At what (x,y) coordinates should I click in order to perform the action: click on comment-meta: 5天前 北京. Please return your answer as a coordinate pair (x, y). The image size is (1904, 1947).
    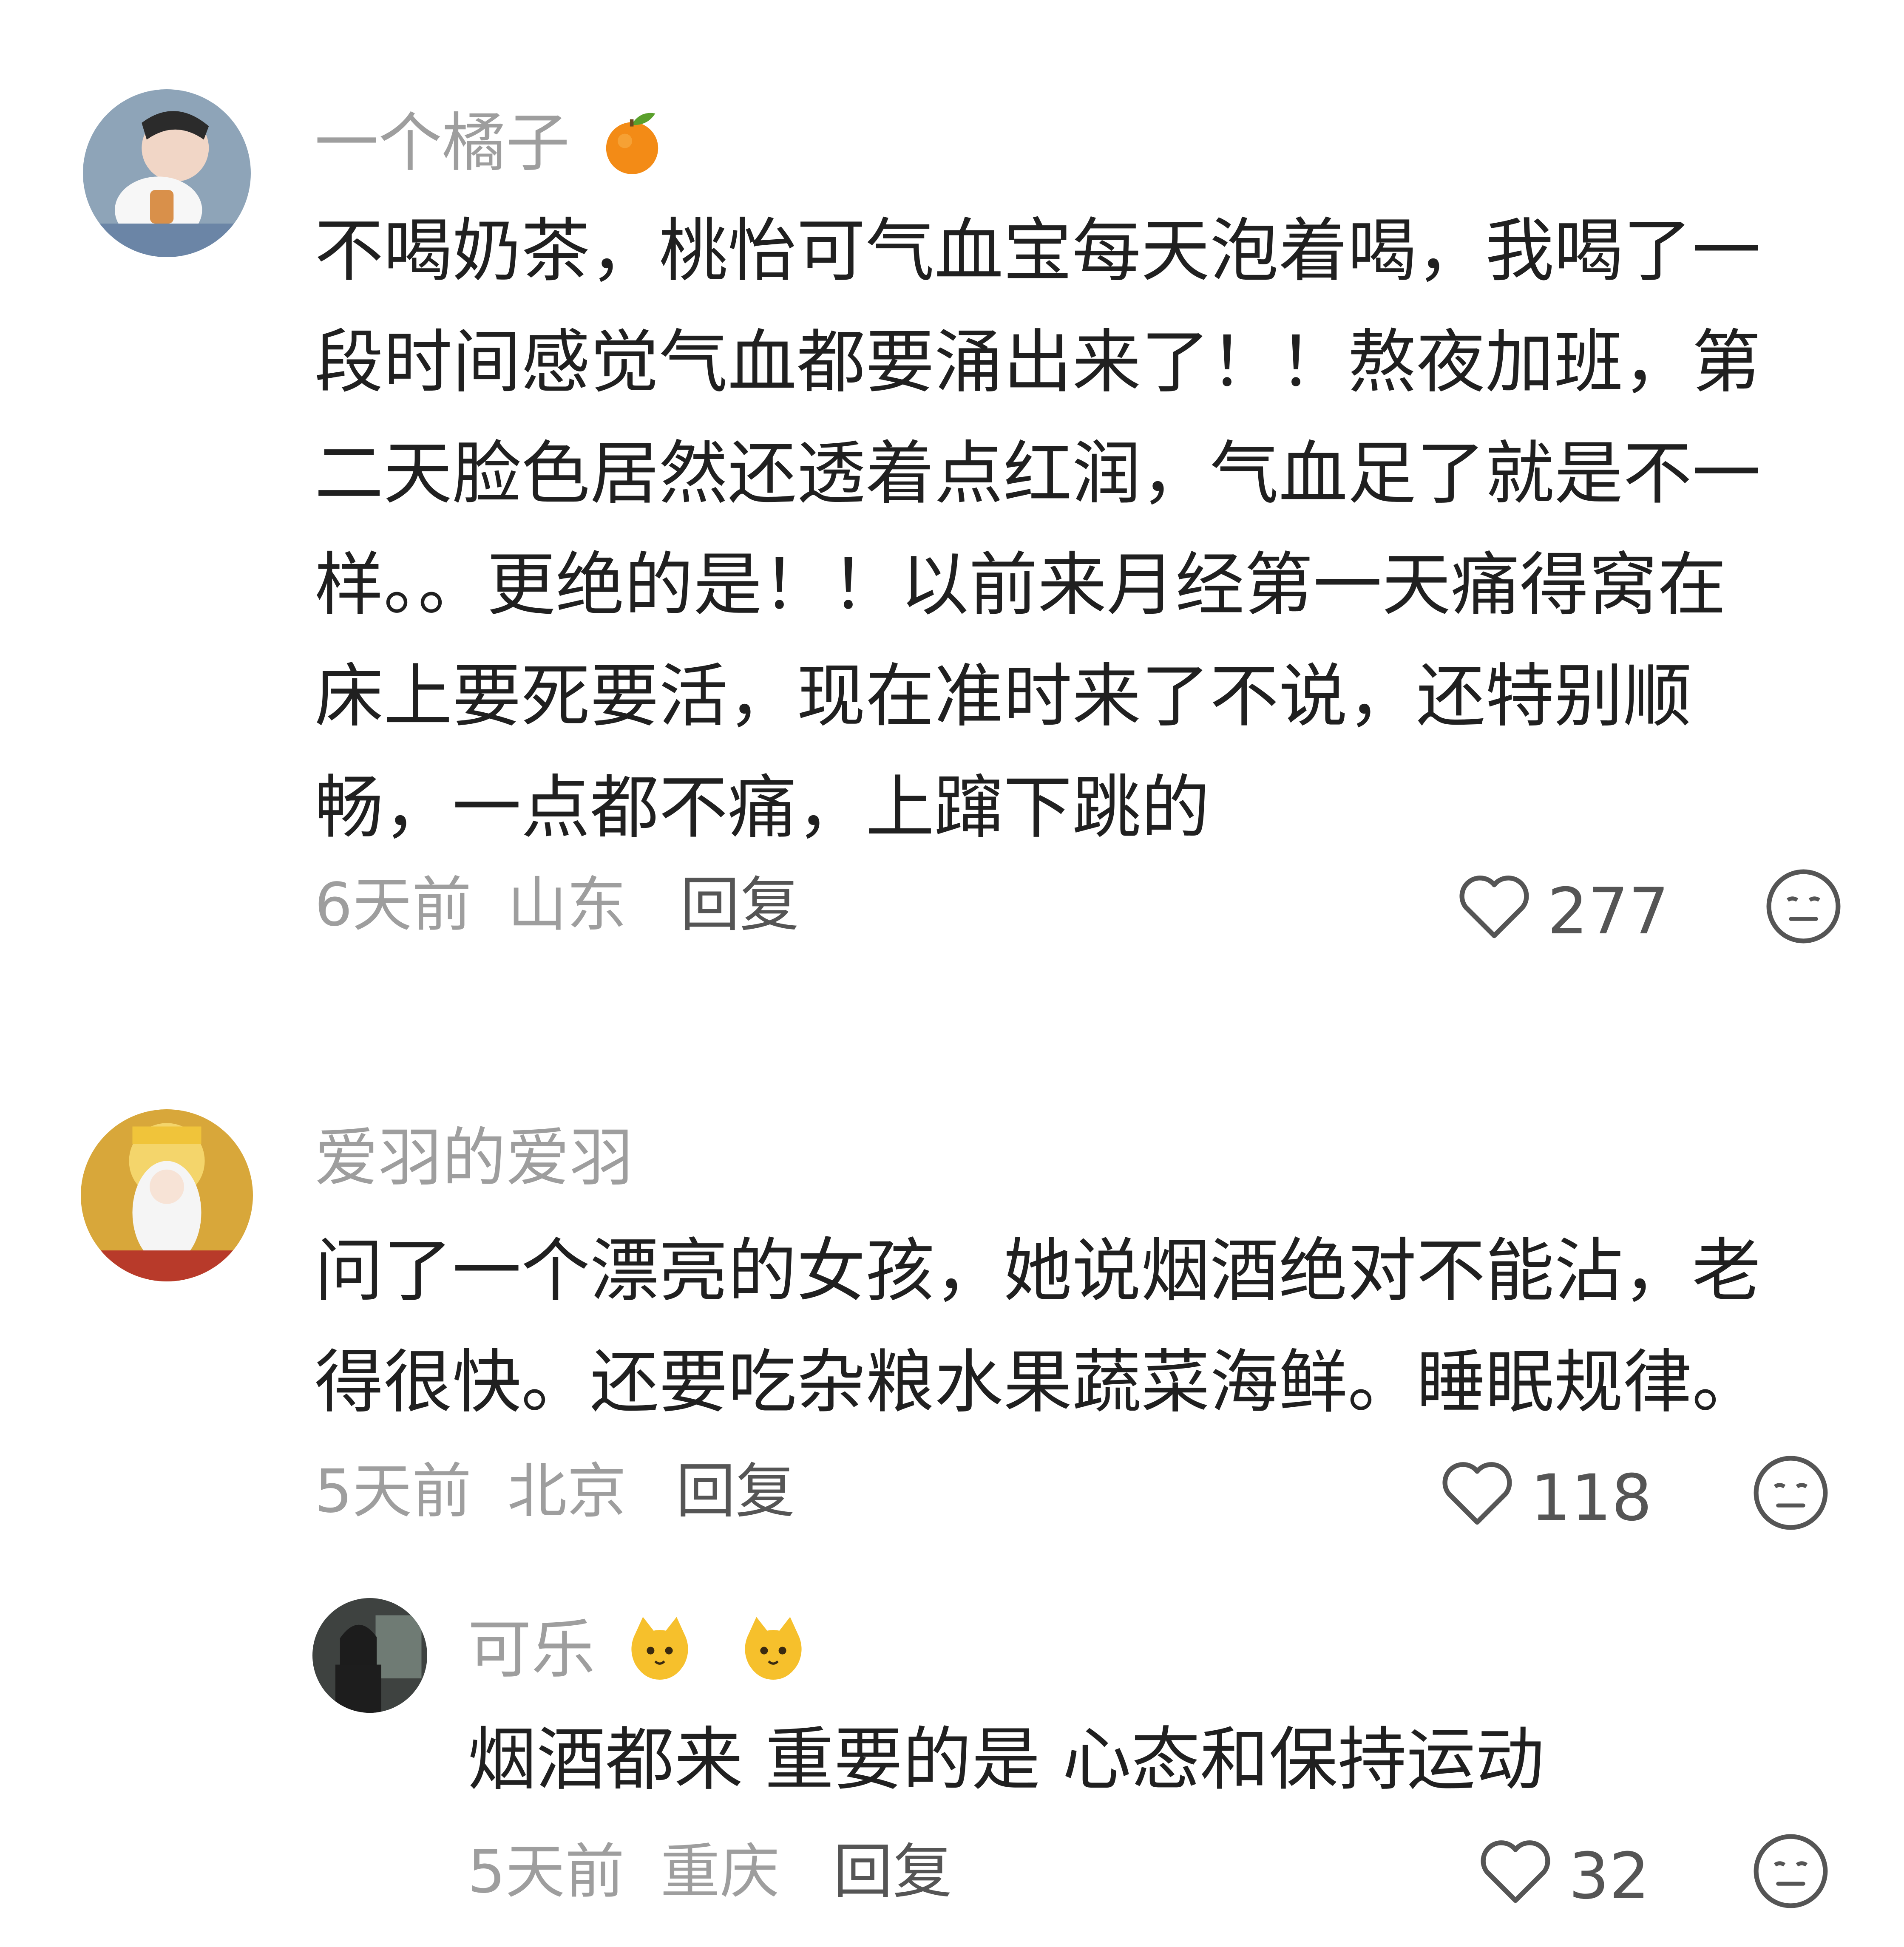
    Looking at the image, I should click on (471, 1492).